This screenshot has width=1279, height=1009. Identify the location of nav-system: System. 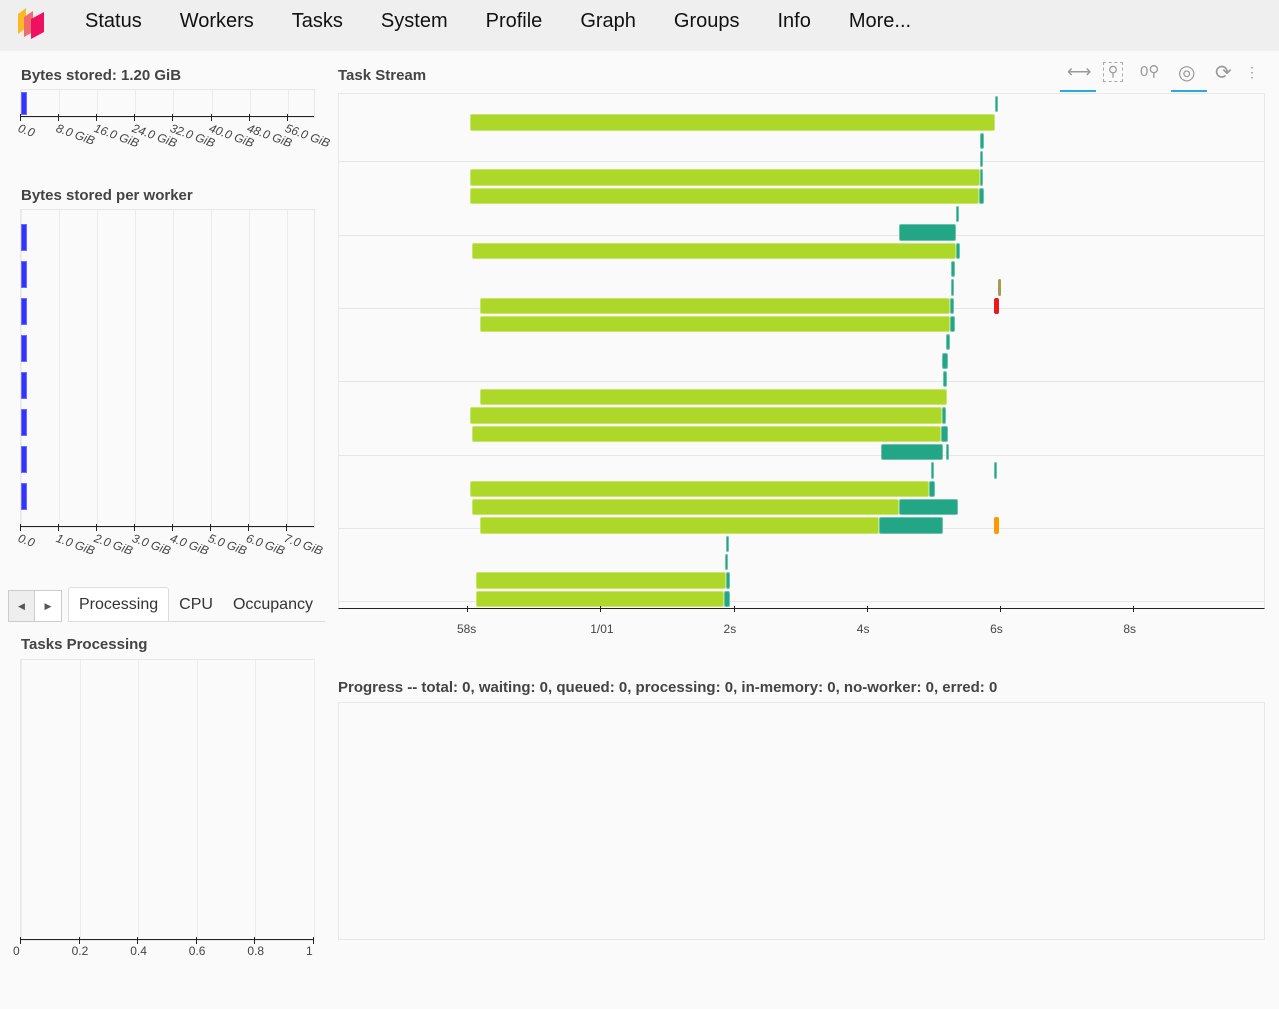
(414, 21).